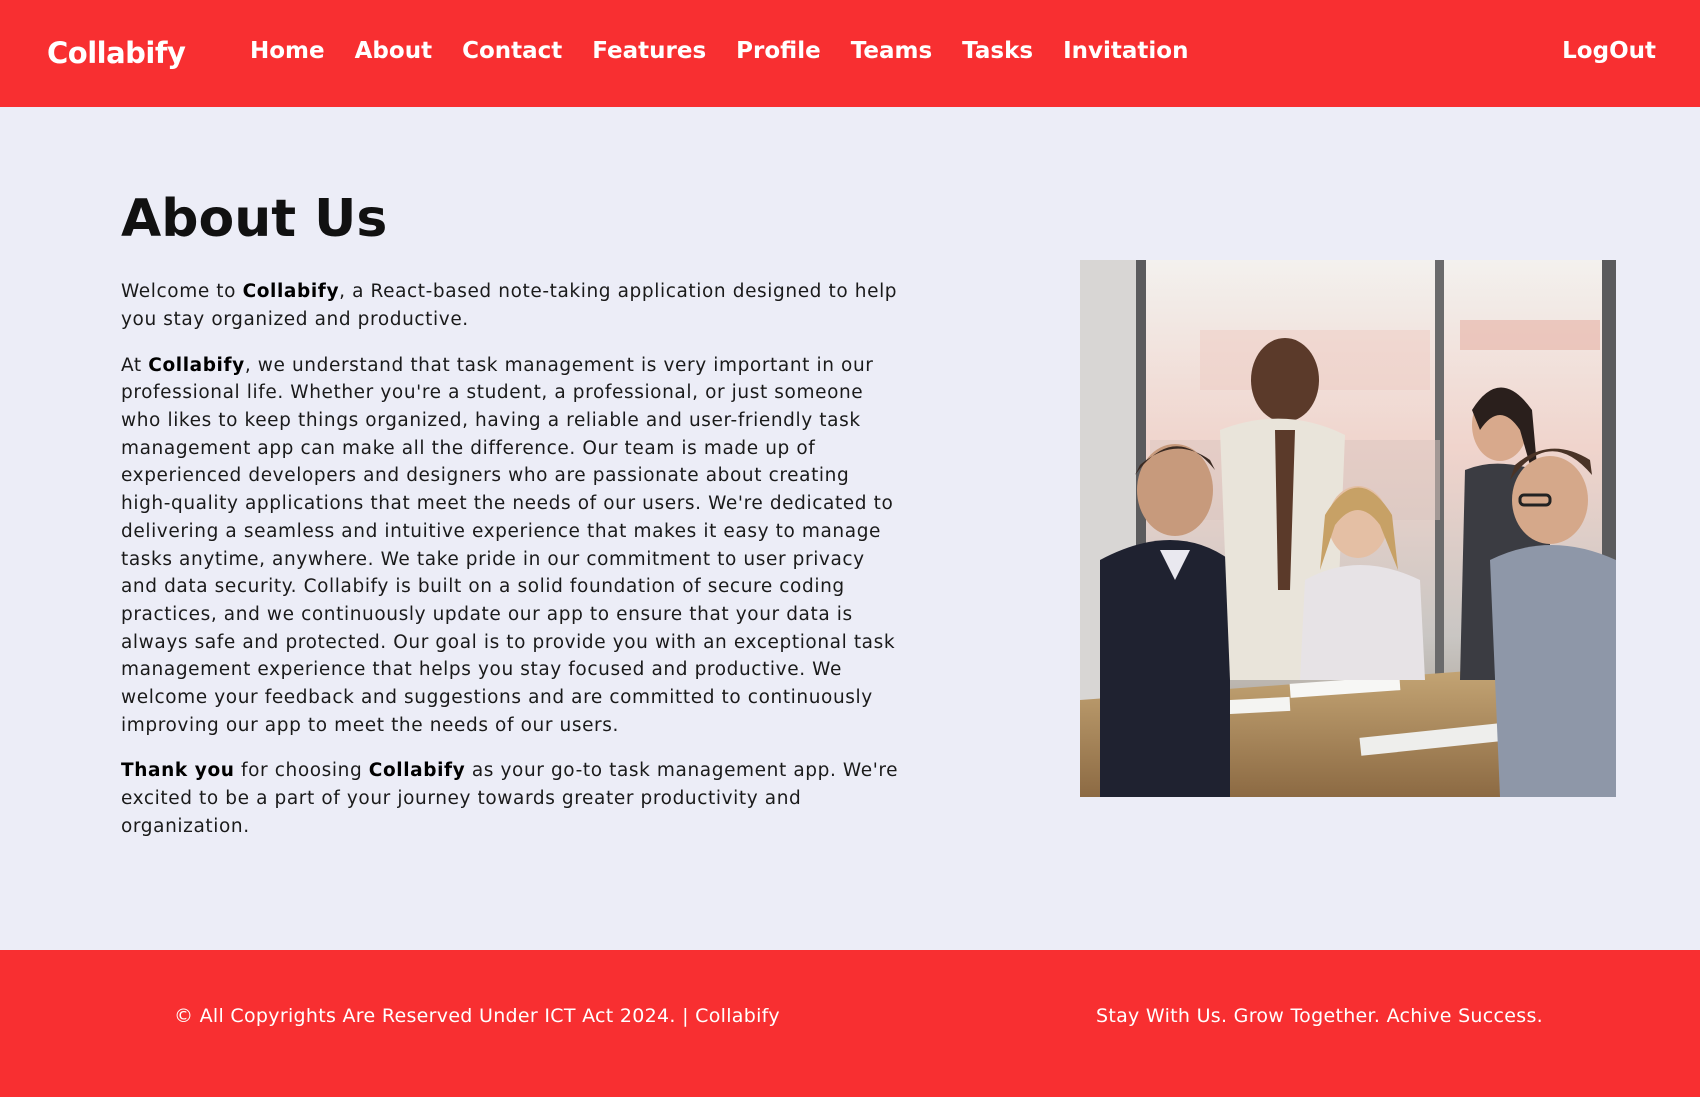  What do you see at coordinates (512, 51) in the screenshot?
I see `nav-link-contact: Contact` at bounding box center [512, 51].